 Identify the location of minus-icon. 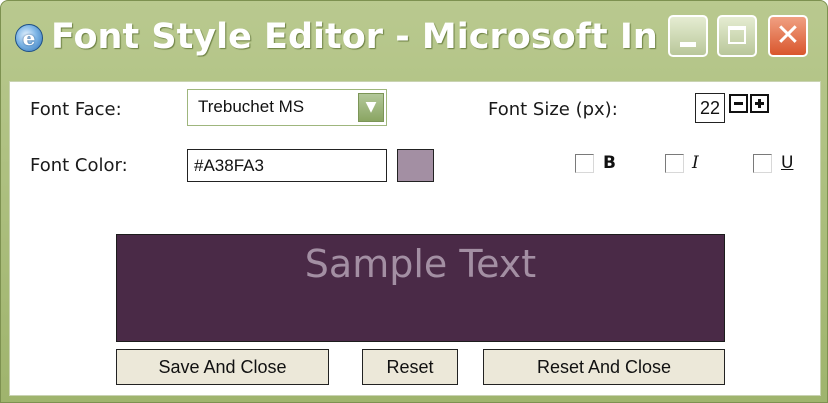
(738, 103).